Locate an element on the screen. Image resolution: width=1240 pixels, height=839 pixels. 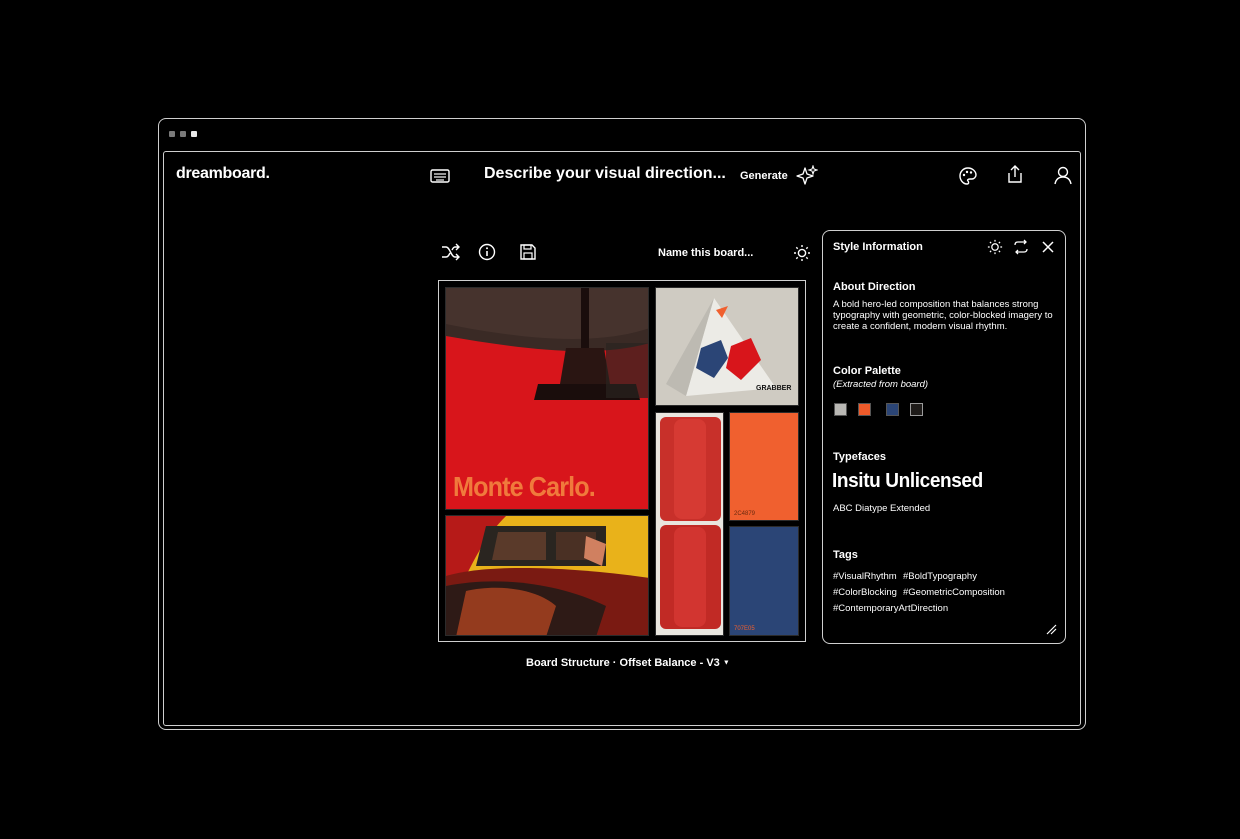
resize-handle-icon is located at coordinates (1051, 629).